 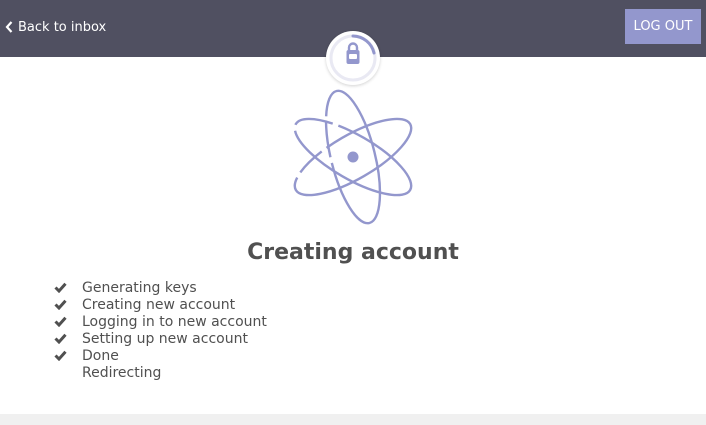 What do you see at coordinates (353, 419) in the screenshot?
I see `footer-strip` at bounding box center [353, 419].